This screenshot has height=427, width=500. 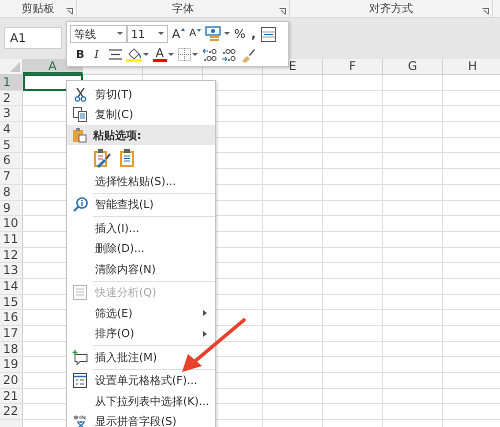 What do you see at coordinates (134, 54) in the screenshot?
I see `fill-color-icon` at bounding box center [134, 54].